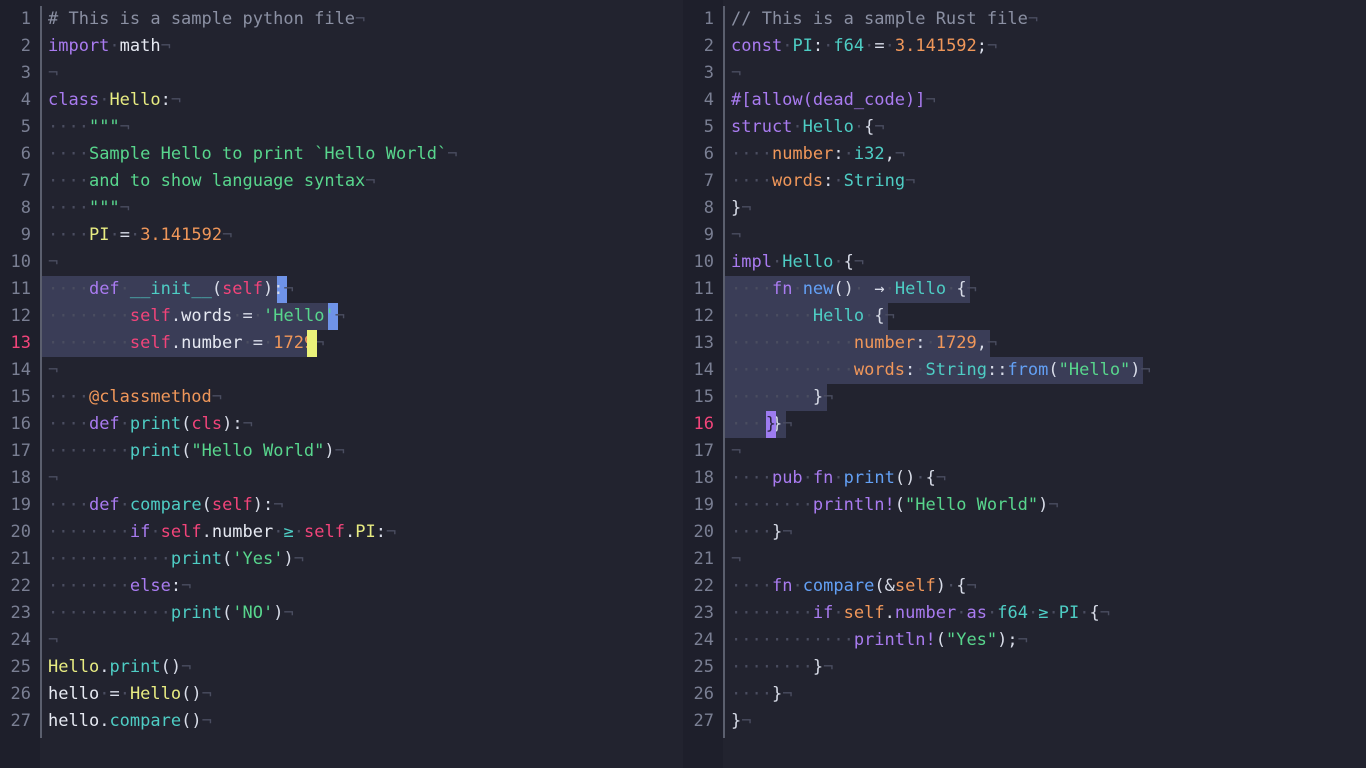 The image size is (1366, 768). What do you see at coordinates (365, 343) in the screenshot?
I see `code-line: ········self.number·=·1729¬` at bounding box center [365, 343].